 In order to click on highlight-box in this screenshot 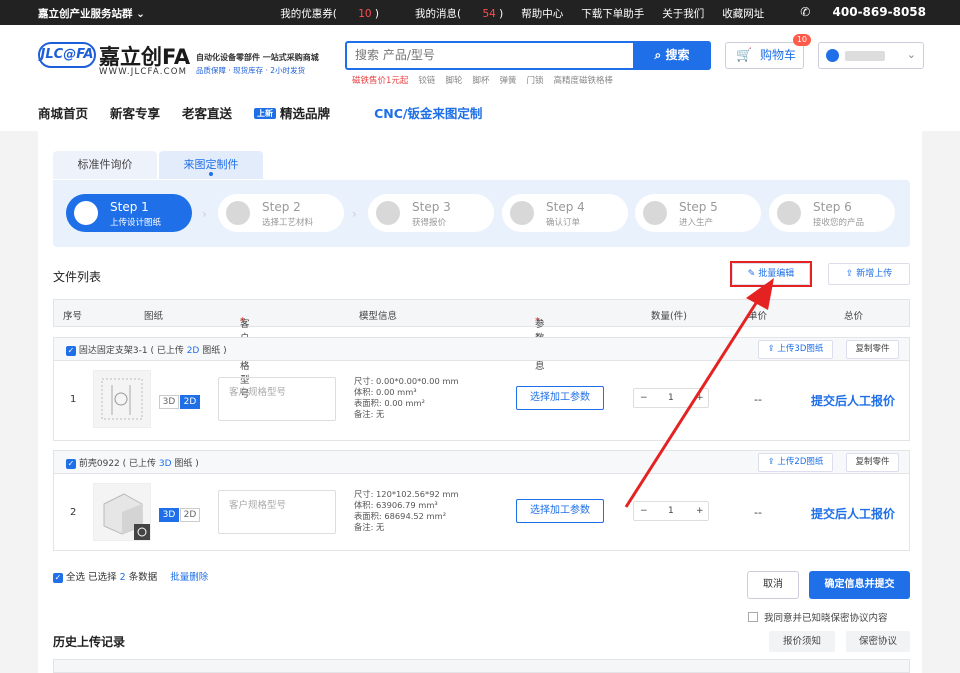, I will do `click(771, 274)`.